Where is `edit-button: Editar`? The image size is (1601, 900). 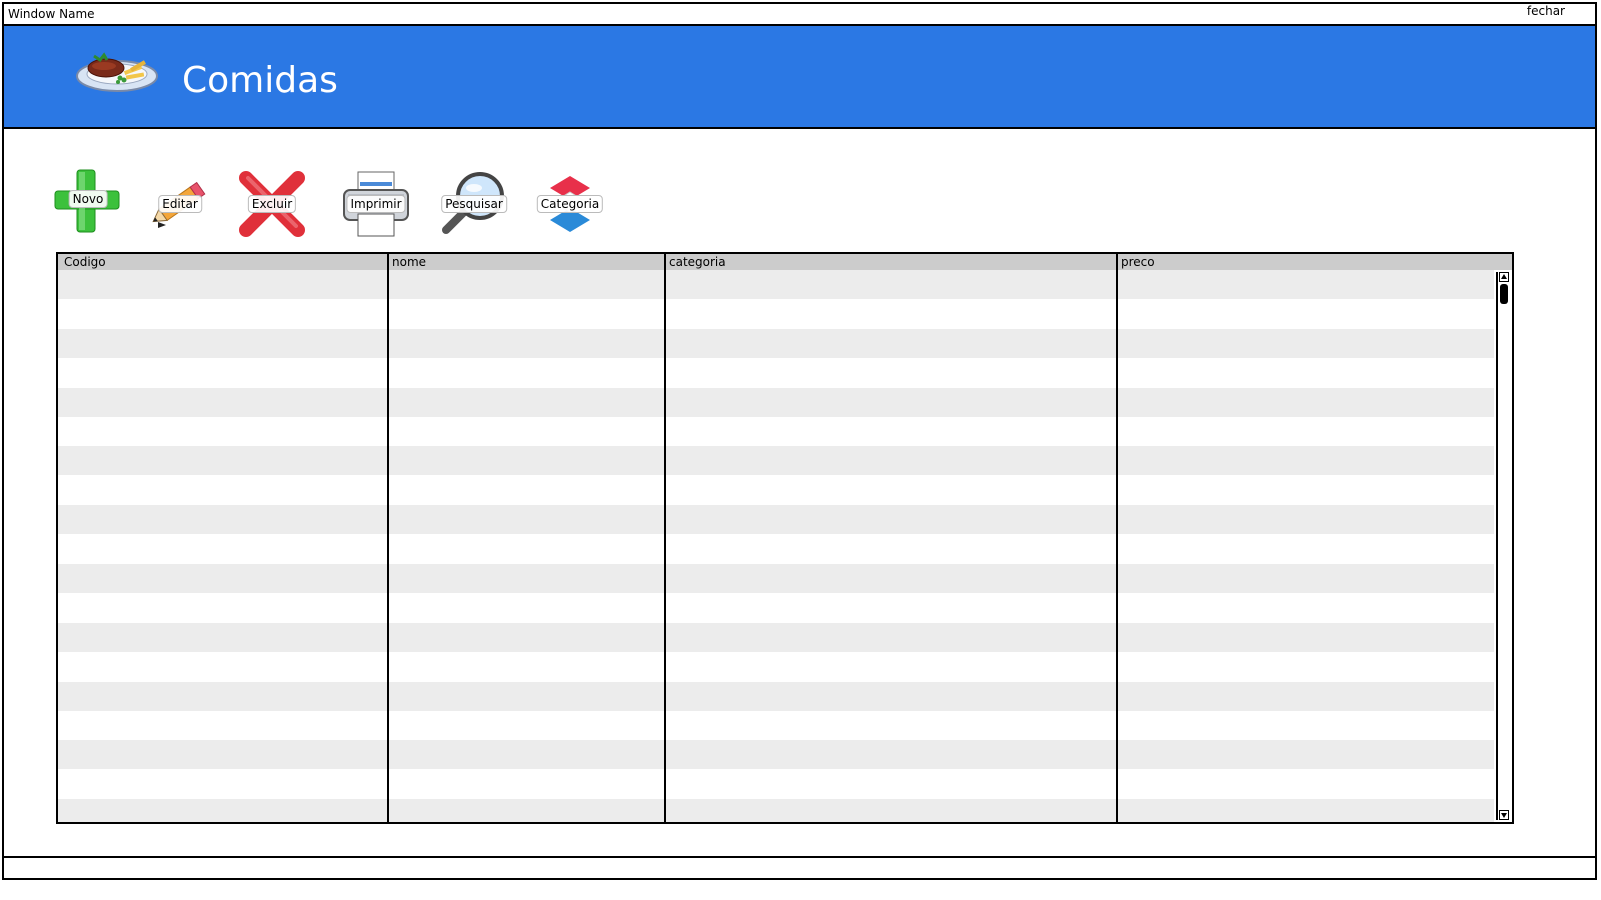
edit-button: Editar is located at coordinates (180, 204).